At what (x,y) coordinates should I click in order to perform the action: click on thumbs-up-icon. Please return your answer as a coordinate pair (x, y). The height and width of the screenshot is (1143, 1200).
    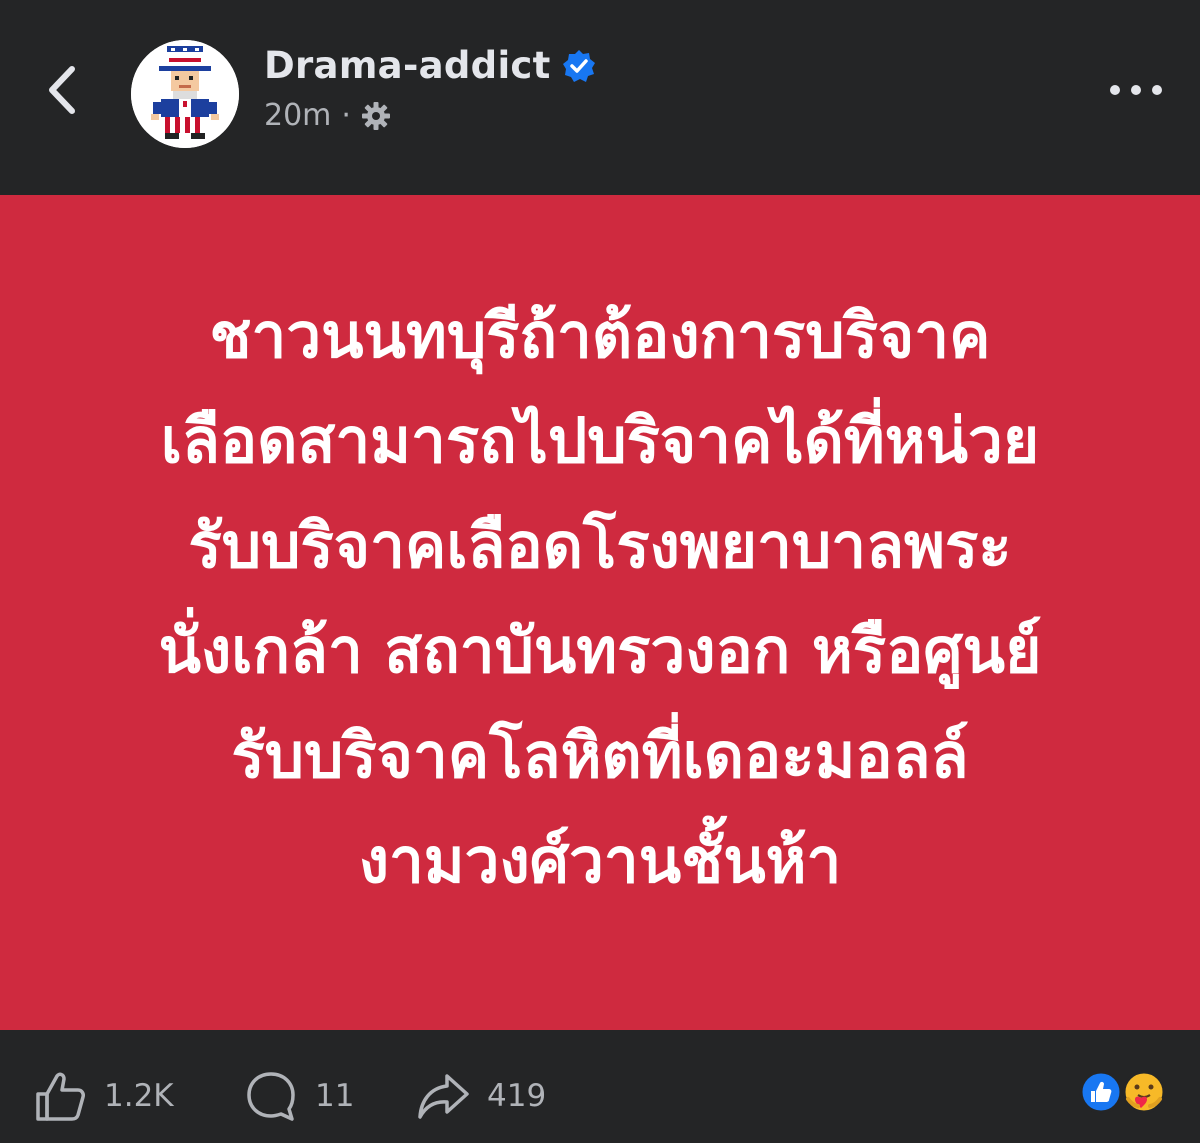
    Looking at the image, I should click on (60, 1096).